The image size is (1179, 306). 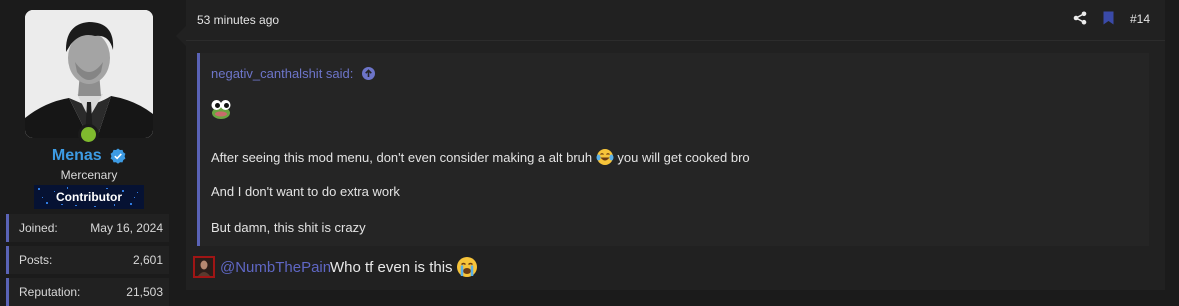 What do you see at coordinates (391, 267) in the screenshot?
I see `reply-text: Who tf even is this` at bounding box center [391, 267].